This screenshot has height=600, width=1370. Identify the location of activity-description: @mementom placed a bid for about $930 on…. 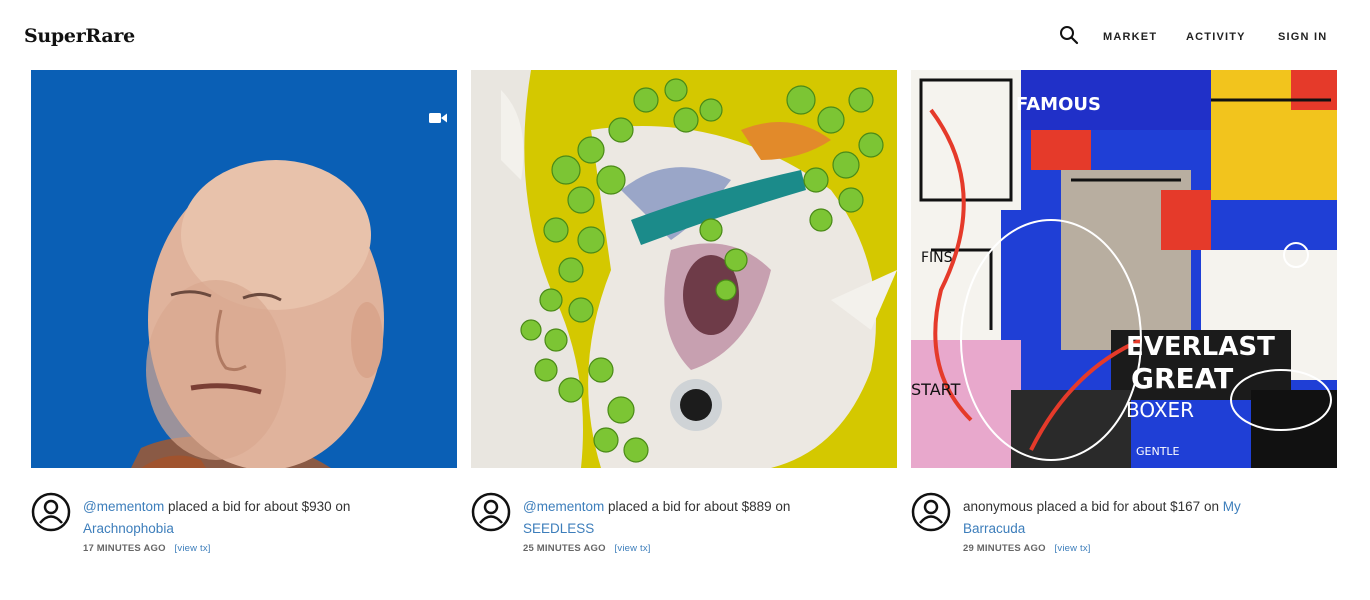
(233, 518).